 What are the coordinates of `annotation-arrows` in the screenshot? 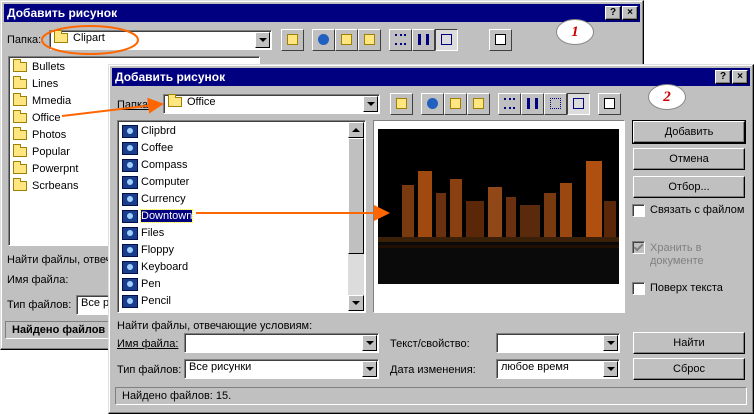 It's located at (225, 159).